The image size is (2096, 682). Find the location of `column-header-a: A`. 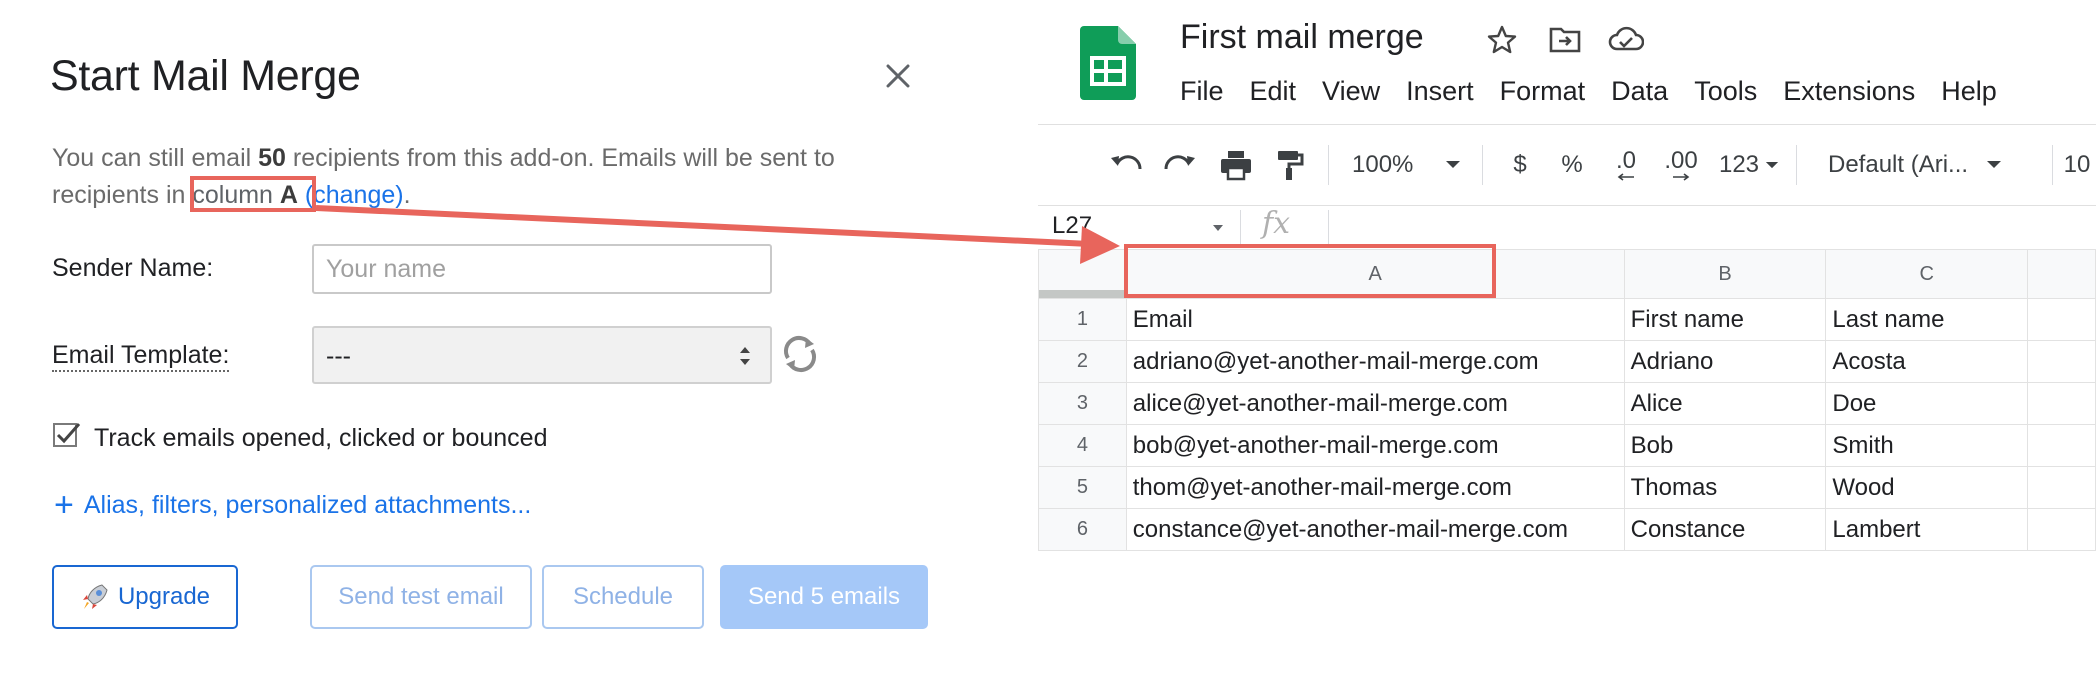

column-header-a: A is located at coordinates (1375, 274).